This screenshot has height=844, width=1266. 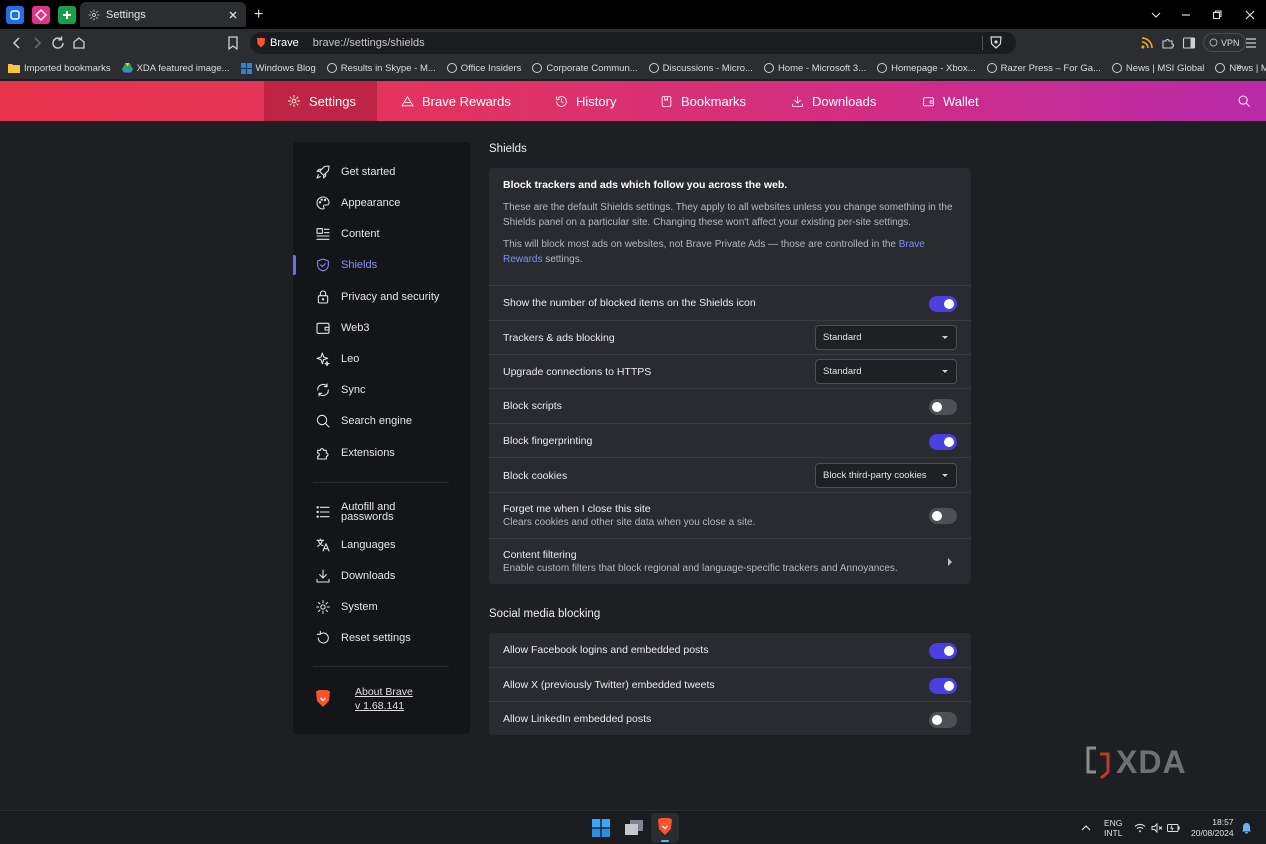 I want to click on setting-label: Content filtering, so click(x=540, y=555).